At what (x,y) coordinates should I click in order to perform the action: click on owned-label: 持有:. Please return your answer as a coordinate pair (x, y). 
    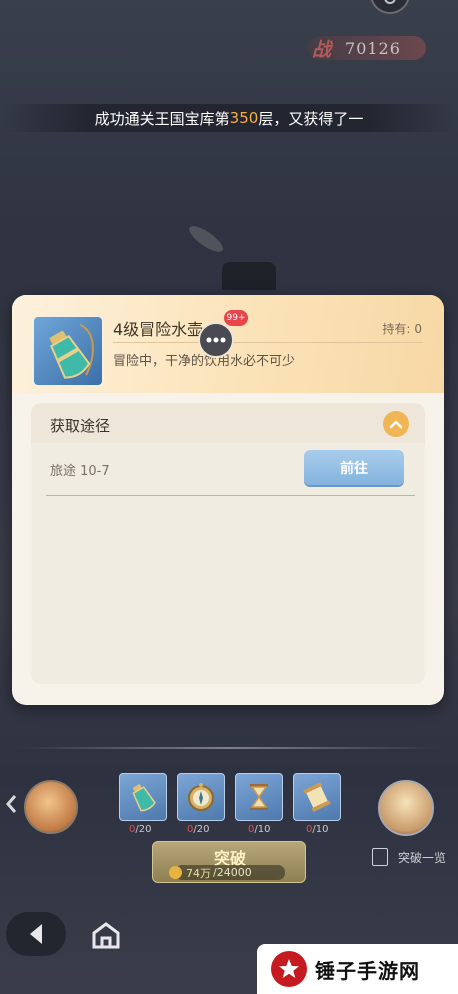
    Looking at the image, I should click on (396, 329).